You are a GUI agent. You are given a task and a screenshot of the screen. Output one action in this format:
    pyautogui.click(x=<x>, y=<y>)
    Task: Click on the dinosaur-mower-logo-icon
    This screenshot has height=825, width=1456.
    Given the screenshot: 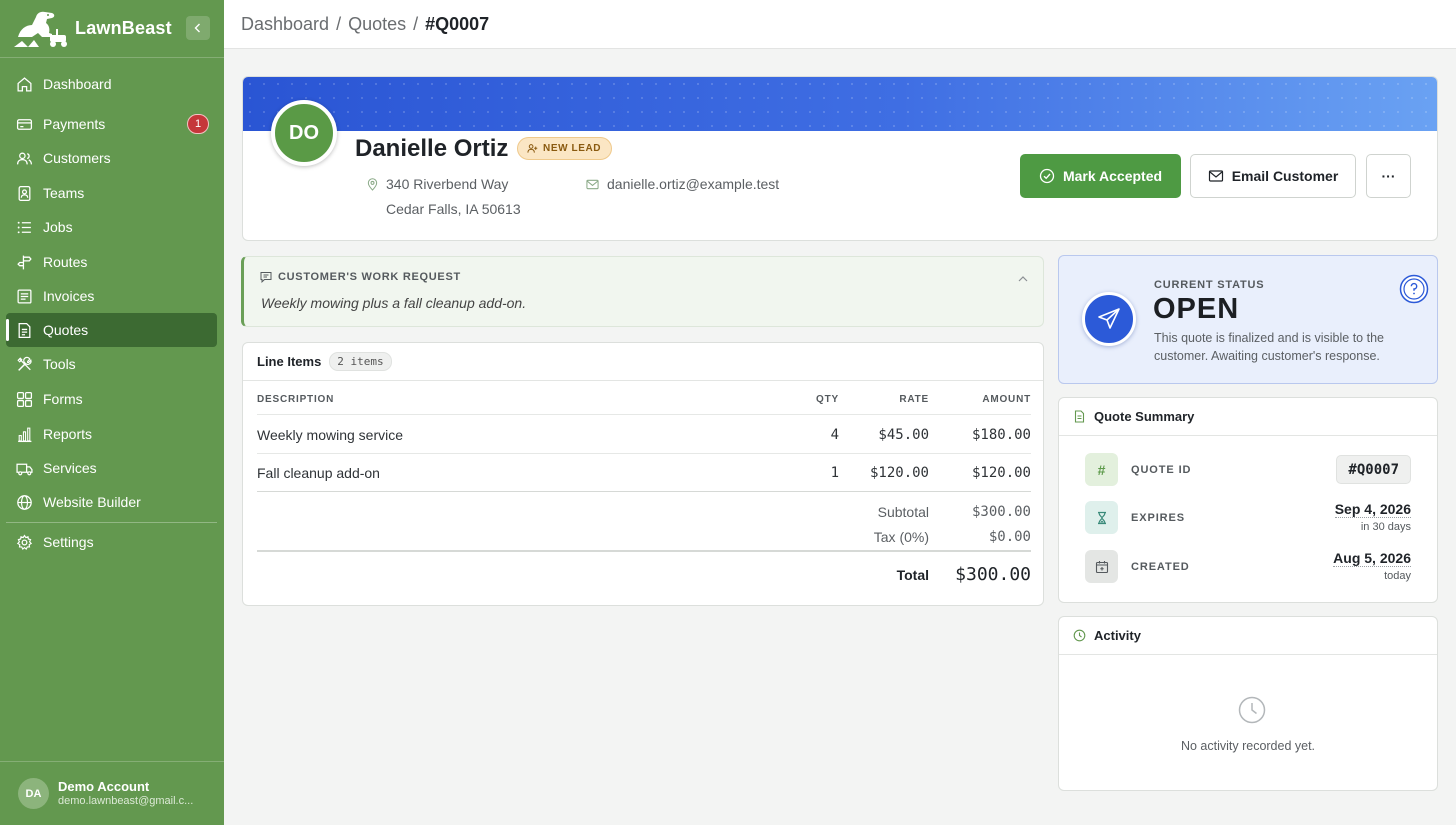 What is the action you would take?
    pyautogui.click(x=40, y=29)
    